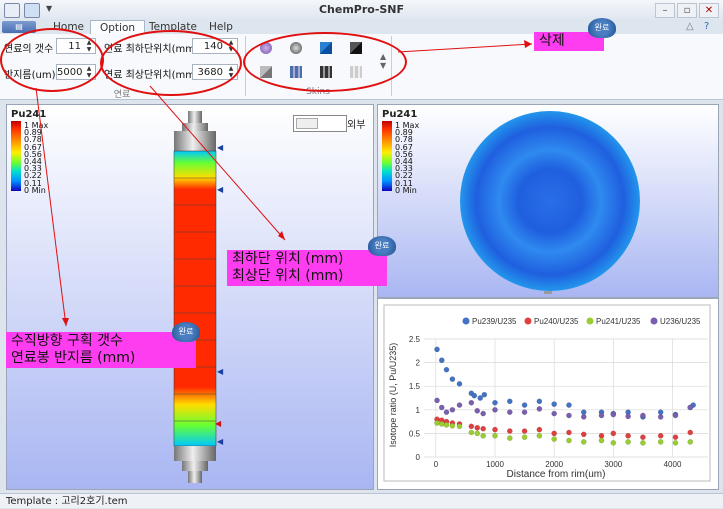 Image resolution: width=723 pixels, height=509 pixels. Describe the element at coordinates (361, 500) in the screenshot. I see `status-bar: Template : 고리2호기.tem` at that location.